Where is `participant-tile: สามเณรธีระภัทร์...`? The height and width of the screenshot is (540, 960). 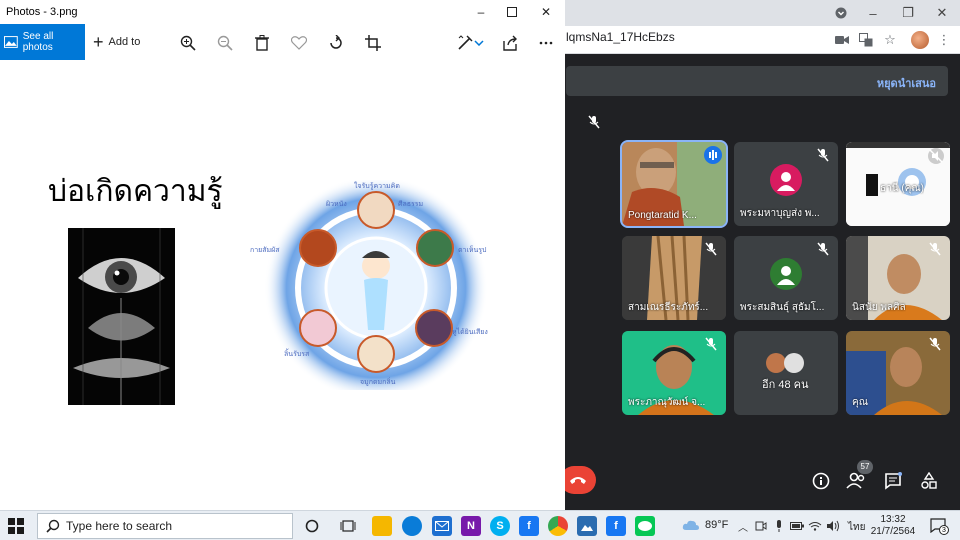
participant-tile: สามเณรธีระภัทร์... is located at coordinates (674, 278).